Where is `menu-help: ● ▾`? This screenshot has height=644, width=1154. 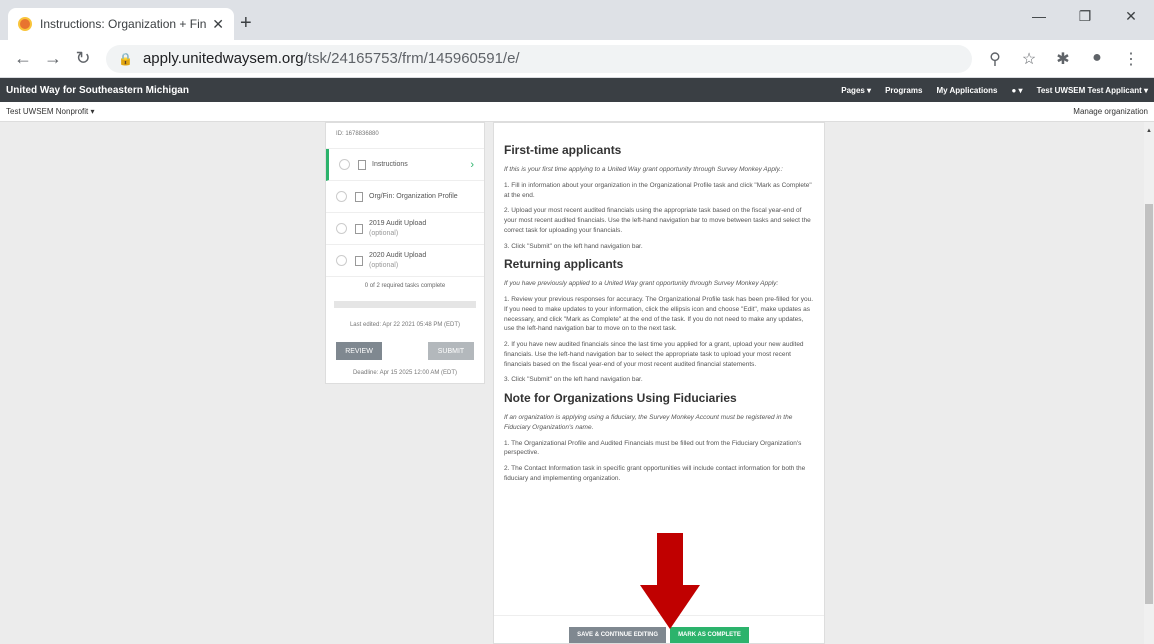
menu-help: ● ▾ is located at coordinates (1016, 90).